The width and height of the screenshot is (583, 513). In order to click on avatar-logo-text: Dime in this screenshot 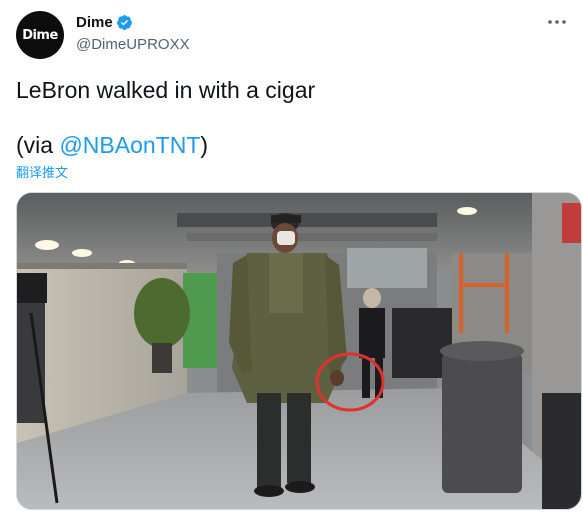, I will do `click(40, 35)`.